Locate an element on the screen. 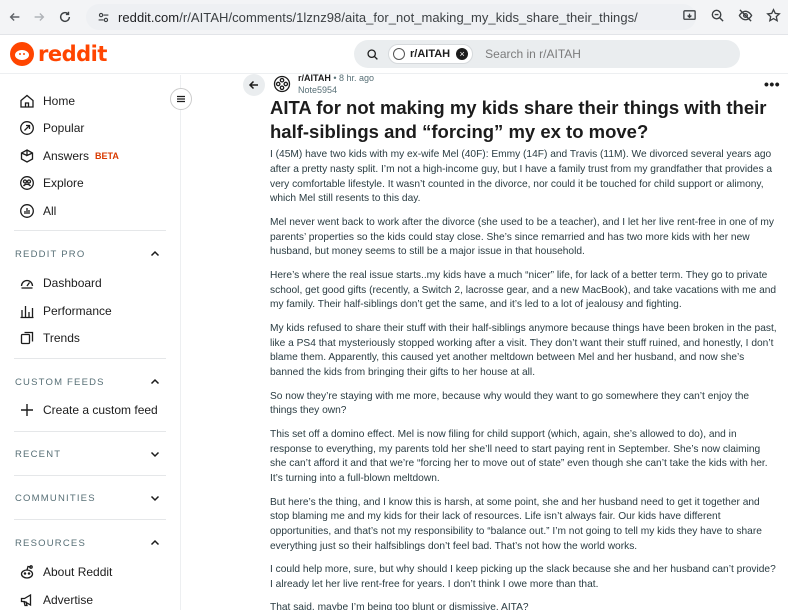 This screenshot has height=610, width=788. post-author: Note5954 is located at coordinates (317, 90).